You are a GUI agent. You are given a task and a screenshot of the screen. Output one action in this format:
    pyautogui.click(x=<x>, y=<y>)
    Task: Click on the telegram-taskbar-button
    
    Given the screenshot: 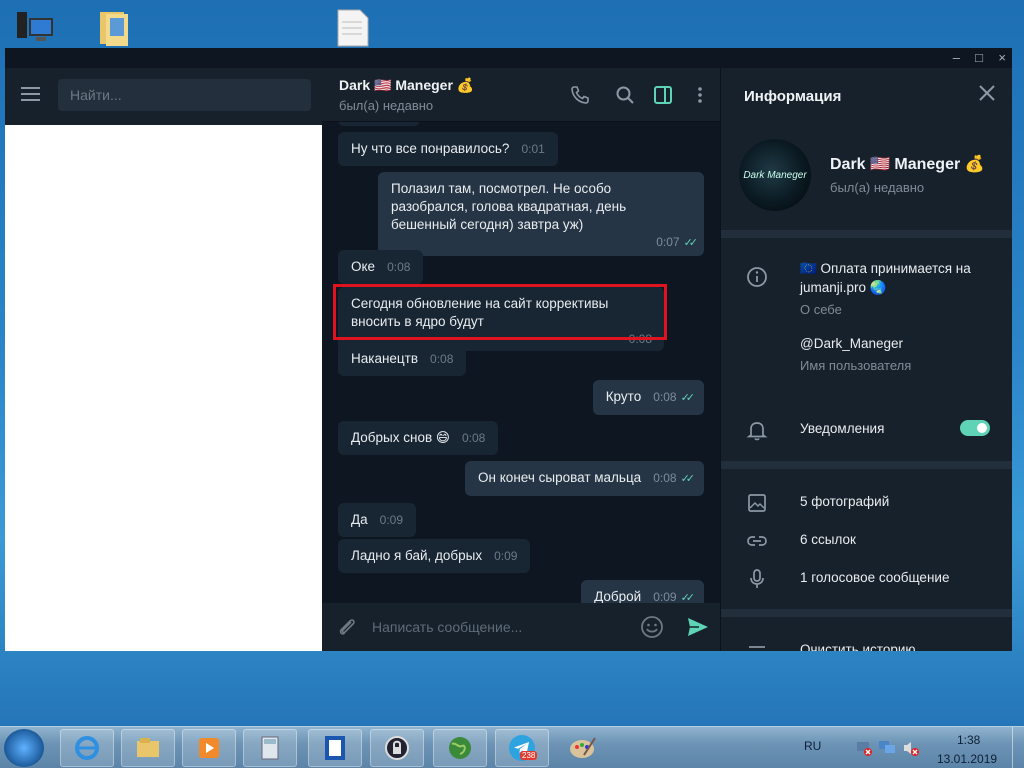 What is the action you would take?
    pyautogui.click(x=522, y=748)
    